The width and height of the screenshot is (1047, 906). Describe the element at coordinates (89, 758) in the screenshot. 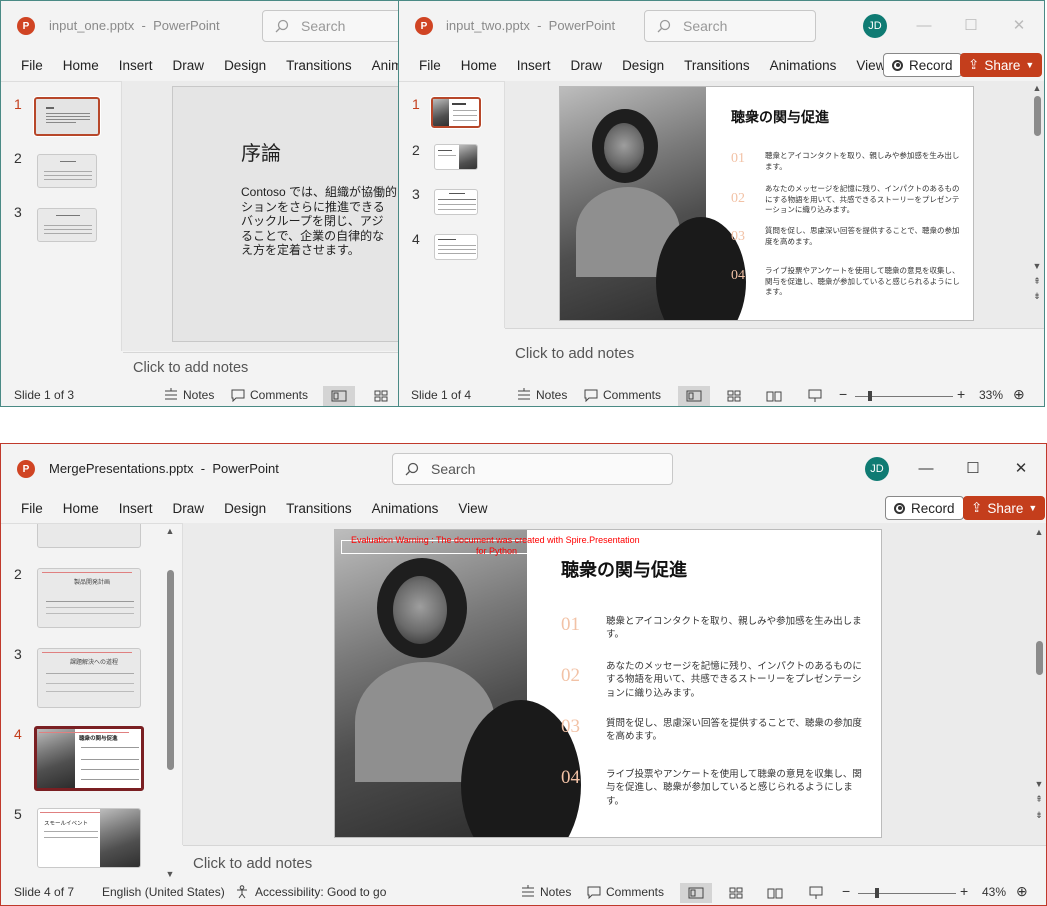

I see `slide-thumbnail-4: 聴衆の関与促進` at that location.